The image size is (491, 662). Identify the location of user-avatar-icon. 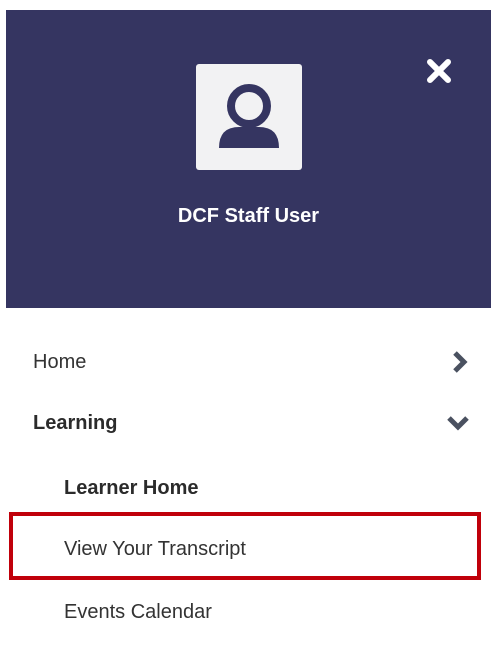
(249, 117).